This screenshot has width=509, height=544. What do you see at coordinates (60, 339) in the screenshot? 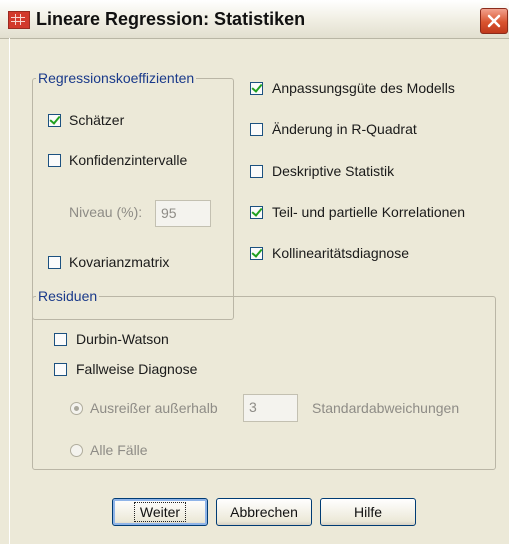
I see `durbin-watson-checkbox` at bounding box center [60, 339].